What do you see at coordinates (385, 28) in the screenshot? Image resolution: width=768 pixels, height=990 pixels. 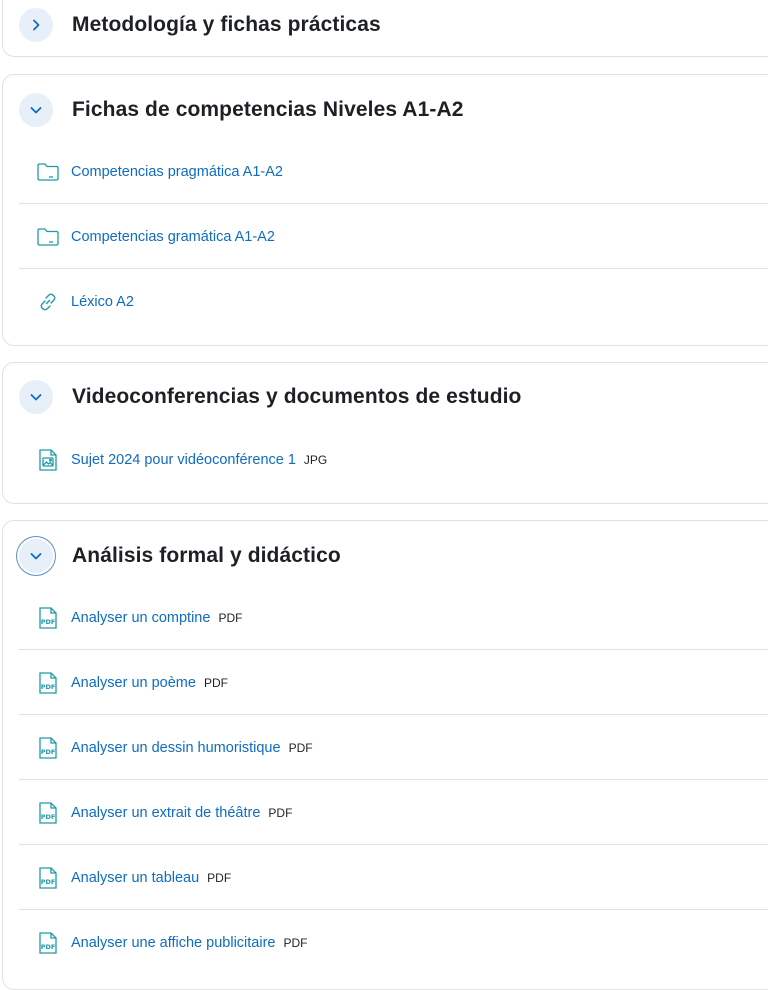 I see `course-section-metodologia: Metodología y fichas prácticas` at bounding box center [385, 28].